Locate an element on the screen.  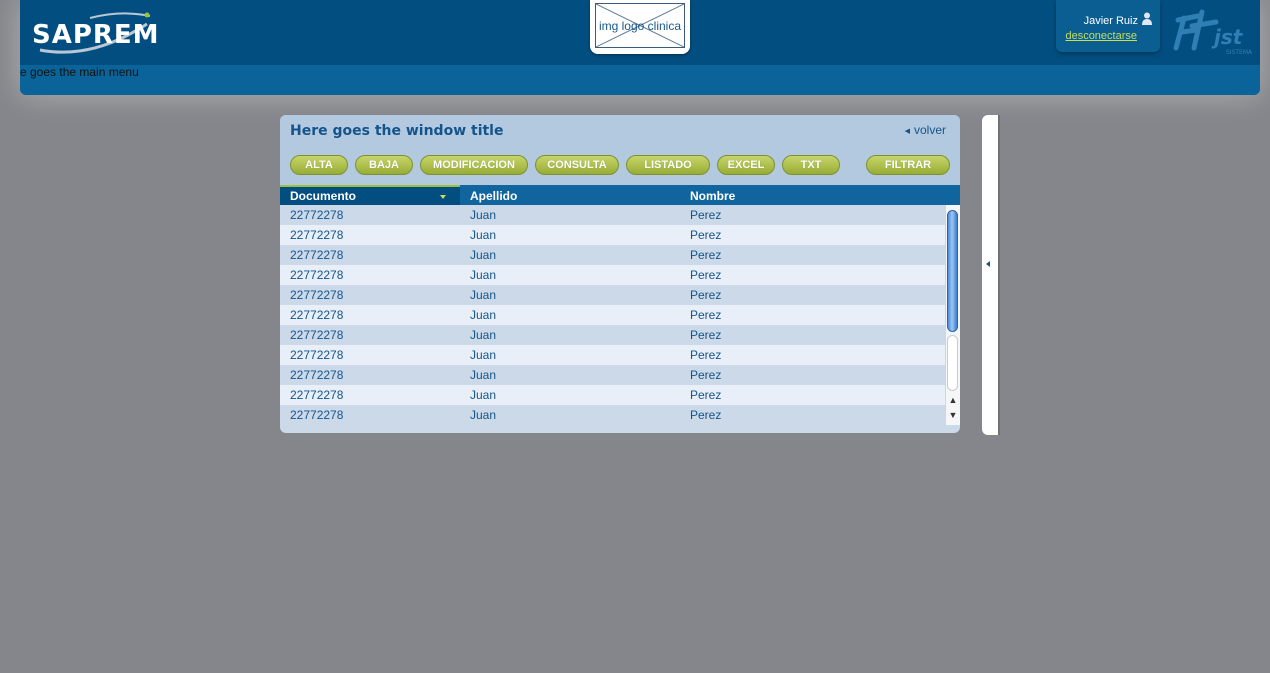
arrow-down-icon: ▼ is located at coordinates (953, 415).